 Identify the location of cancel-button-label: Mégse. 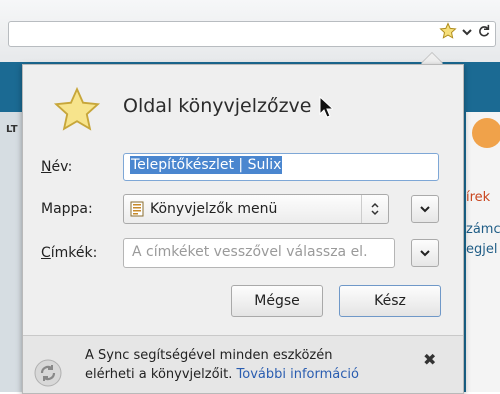
(277, 301).